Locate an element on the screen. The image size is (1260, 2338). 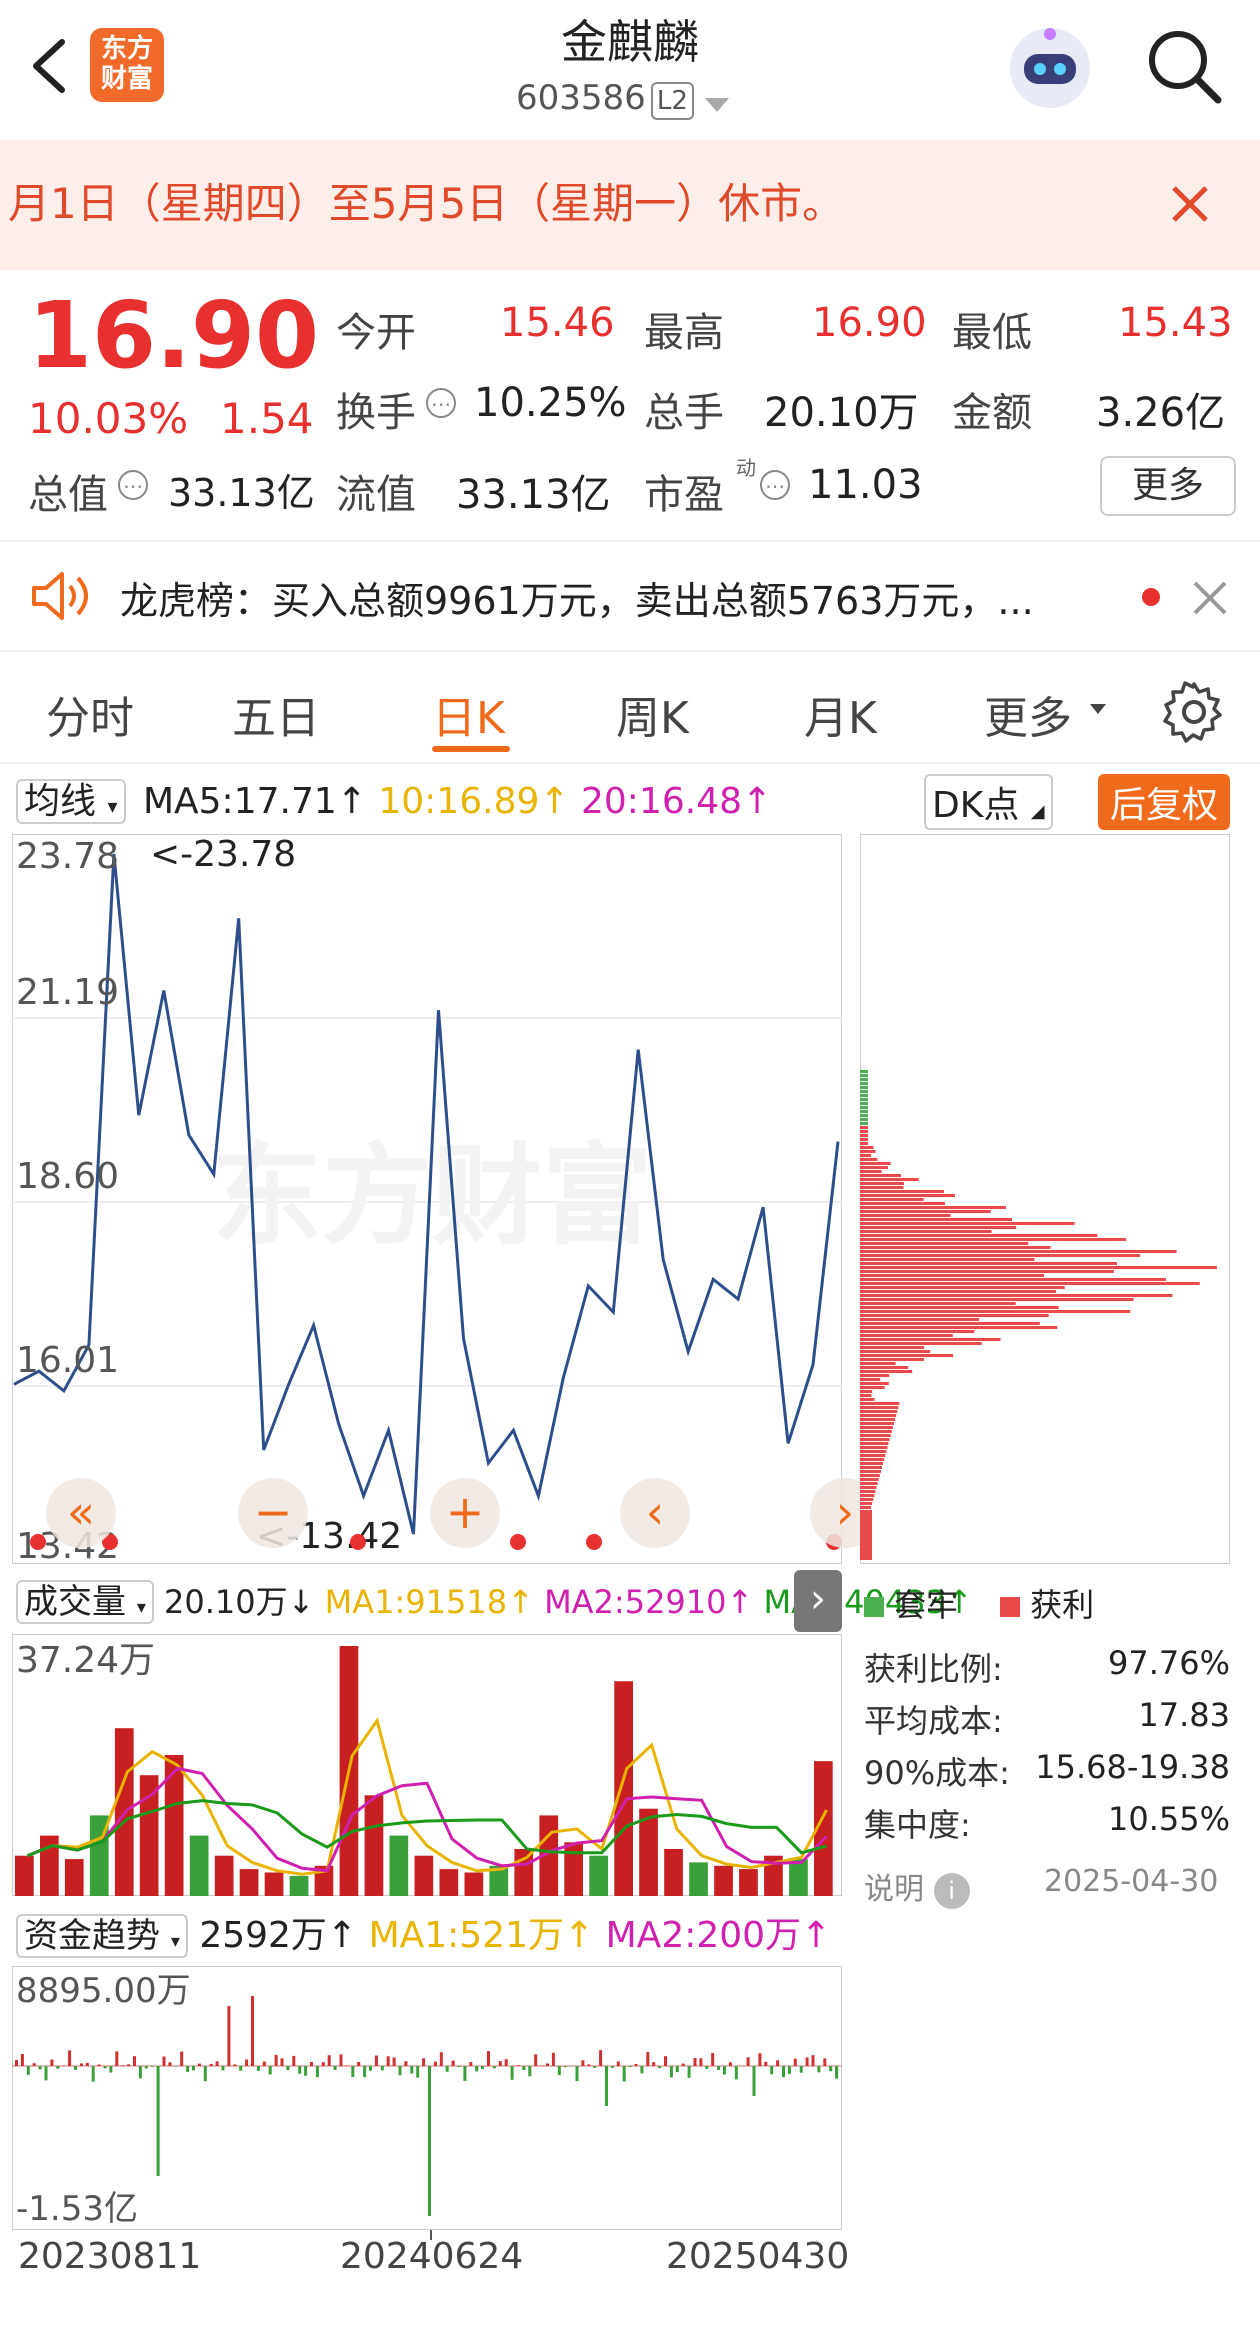
scroll-left-button: ‹ is located at coordinates (655, 1513).